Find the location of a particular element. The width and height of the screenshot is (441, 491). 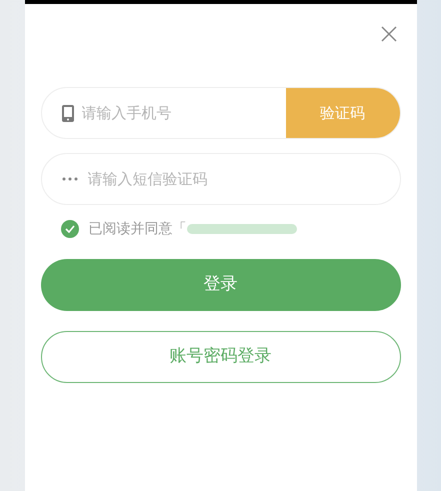

agreement-checkbox is located at coordinates (69, 229).